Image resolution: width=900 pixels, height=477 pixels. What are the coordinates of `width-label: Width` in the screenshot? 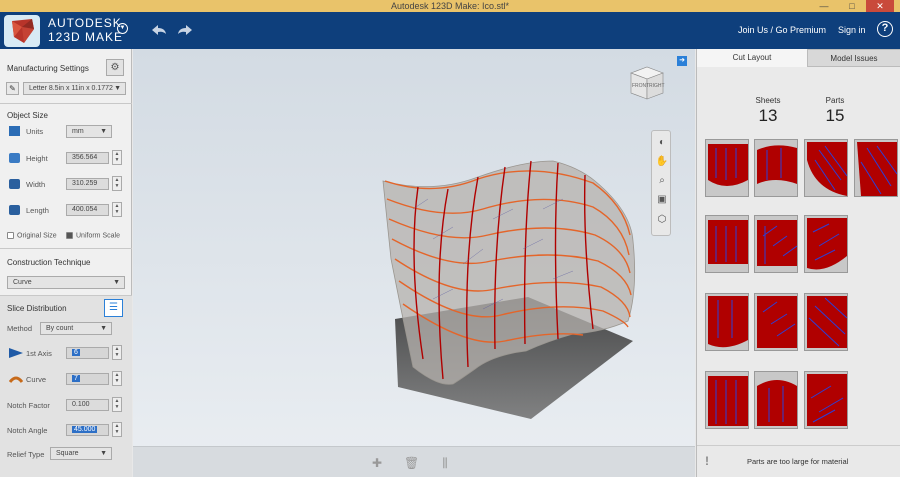 It's located at (36, 184).